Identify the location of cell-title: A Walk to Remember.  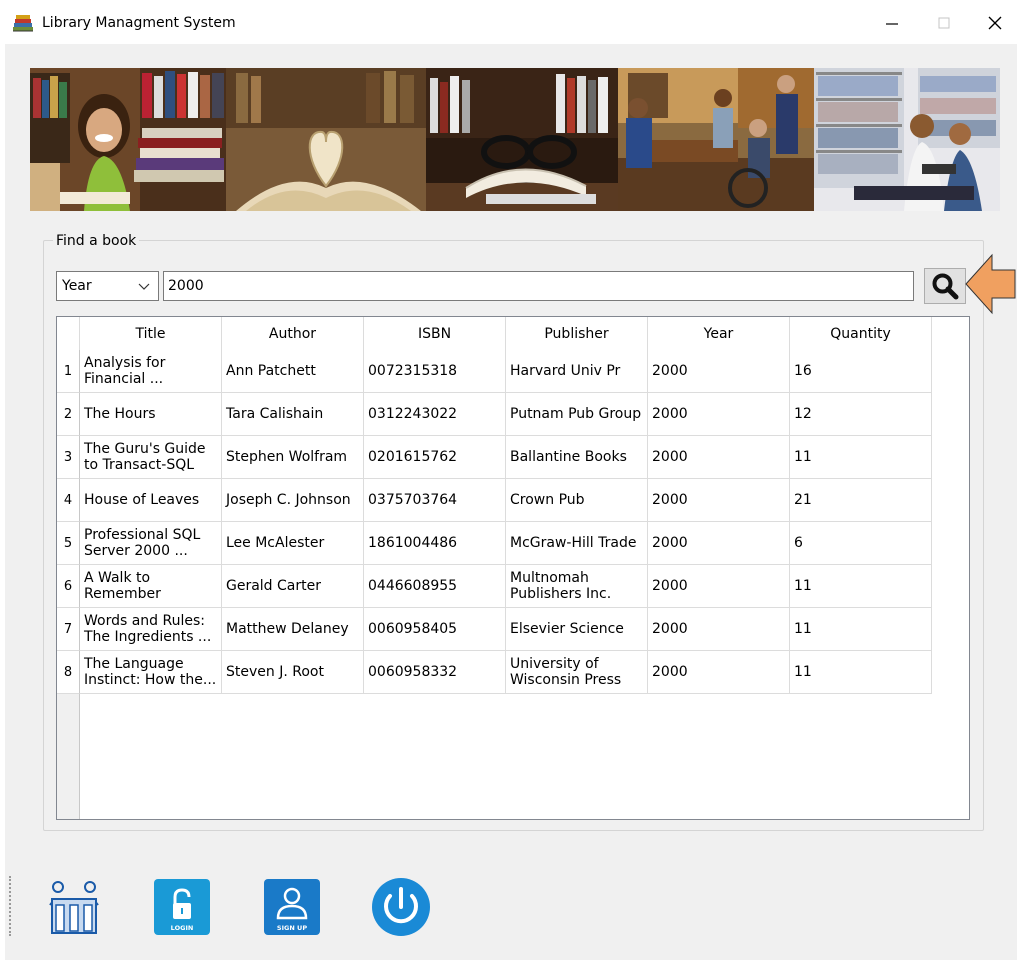
(151, 586).